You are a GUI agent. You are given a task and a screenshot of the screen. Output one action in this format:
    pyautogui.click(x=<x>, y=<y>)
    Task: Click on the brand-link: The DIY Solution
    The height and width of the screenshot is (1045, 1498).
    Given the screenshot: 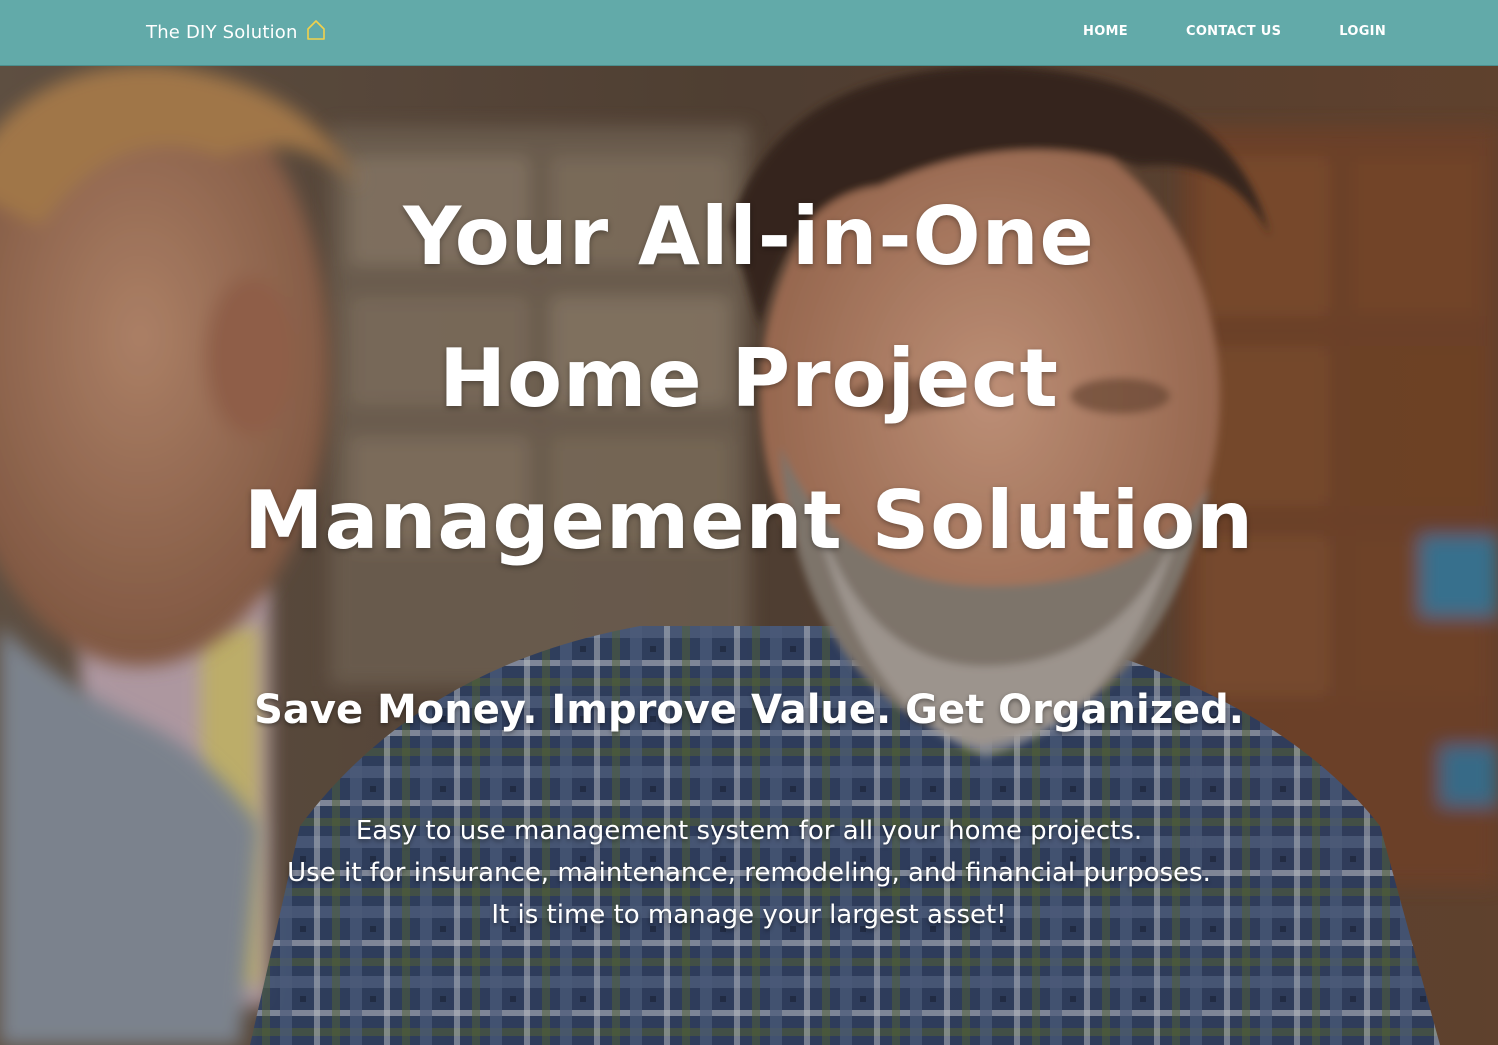 What is the action you would take?
    pyautogui.click(x=236, y=31)
    